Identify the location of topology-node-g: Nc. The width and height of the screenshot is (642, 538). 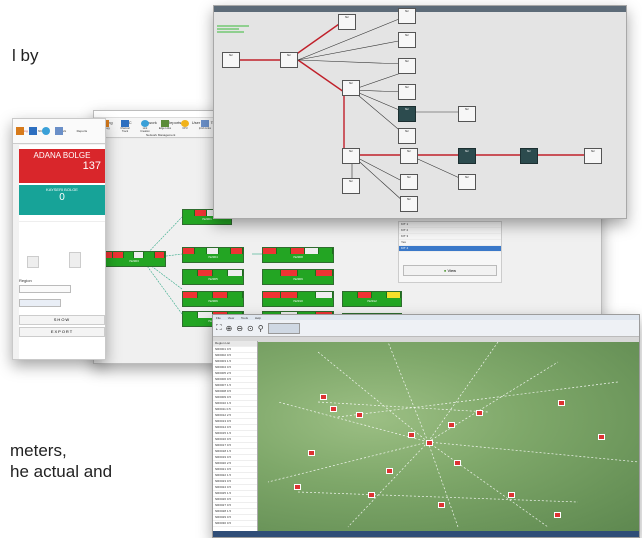
(351, 88).